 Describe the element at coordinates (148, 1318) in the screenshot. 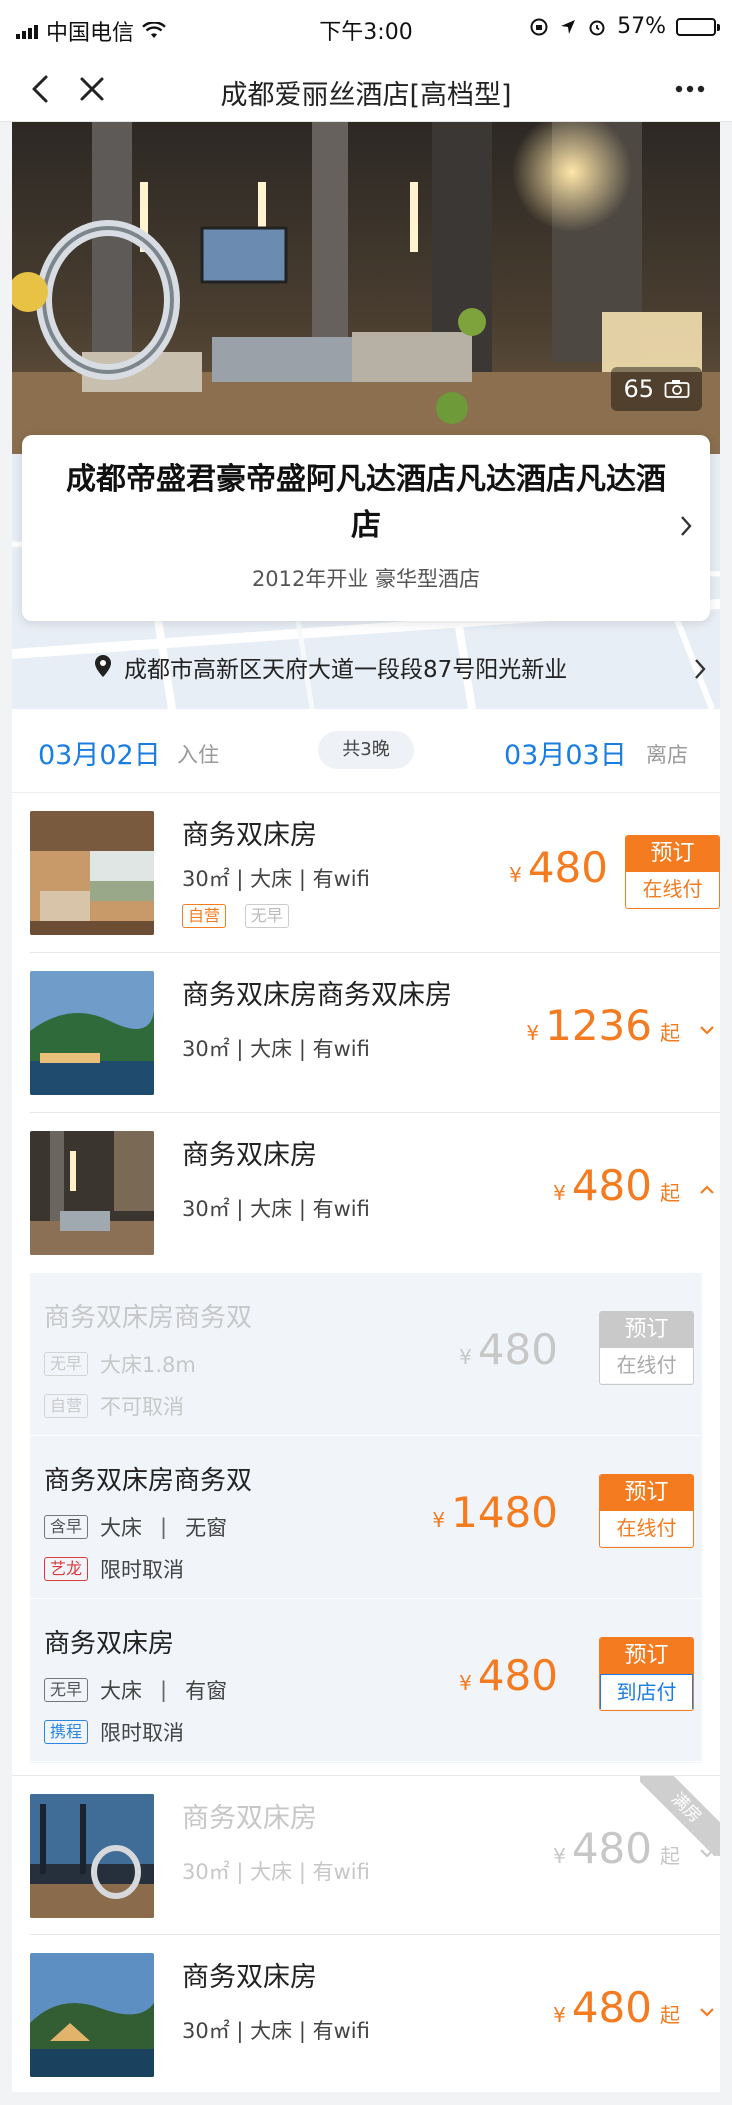

I see `plan-name: 商务双床房商务双` at that location.